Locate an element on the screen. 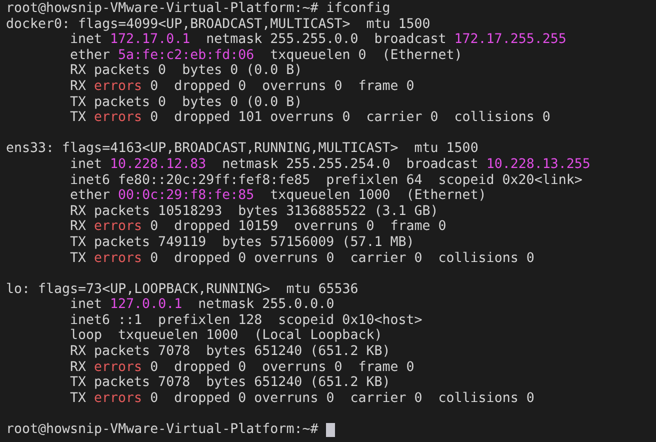 Image resolution: width=656 pixels, height=442 pixels. output-line: RX errors 0 dropped 10159 overruns 0 frame 0 is located at coordinates (258, 227).